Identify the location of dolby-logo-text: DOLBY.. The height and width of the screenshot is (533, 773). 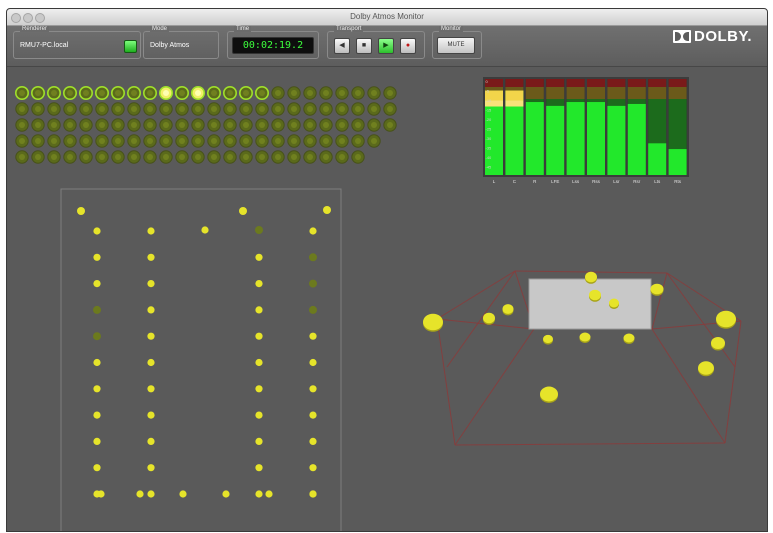
(723, 36).